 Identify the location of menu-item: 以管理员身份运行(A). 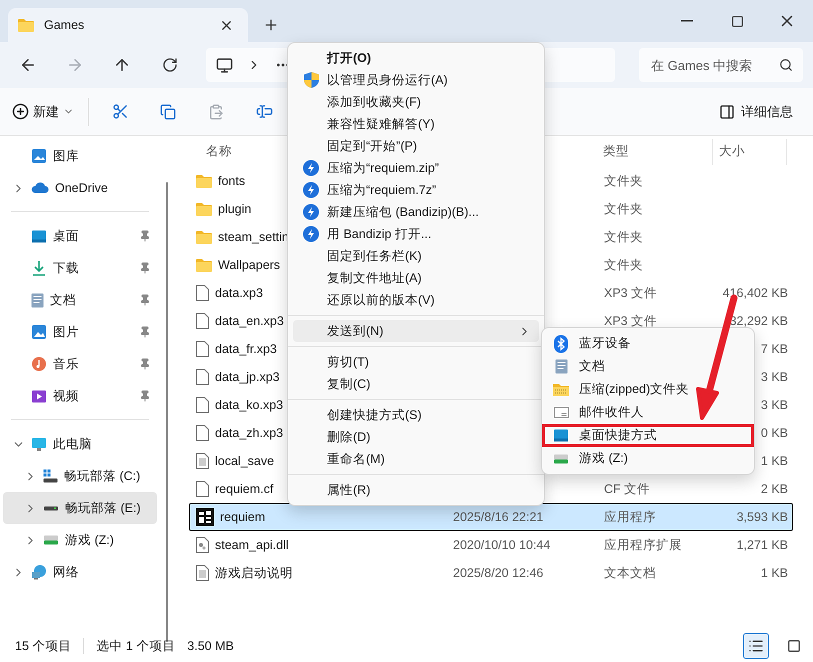
(416, 80).